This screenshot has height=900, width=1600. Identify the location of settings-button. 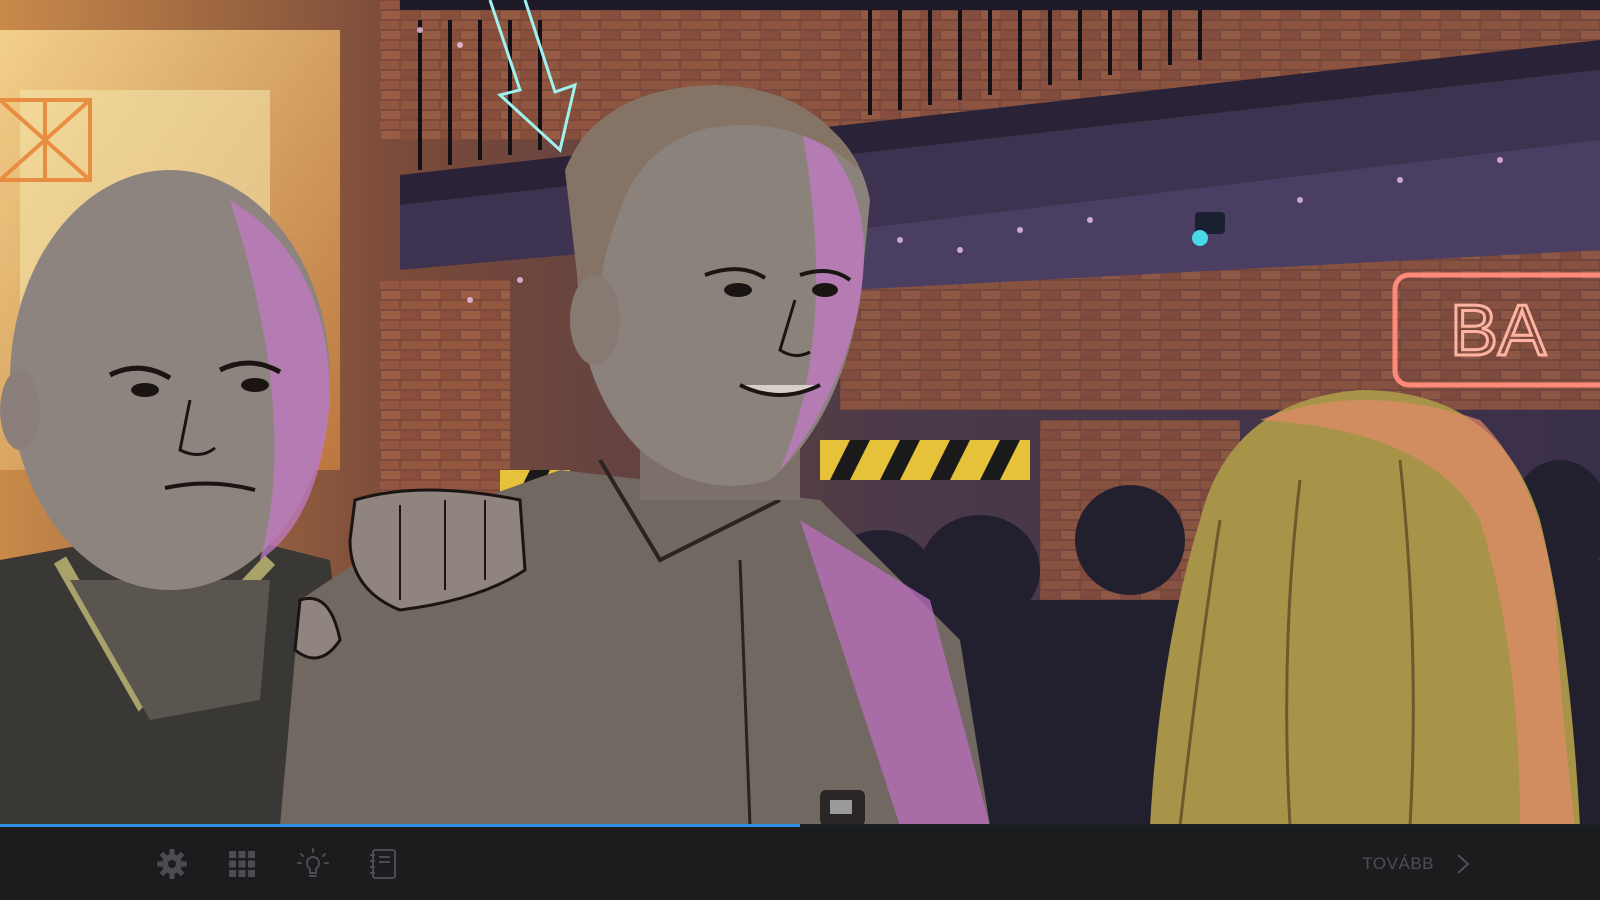
(172, 864).